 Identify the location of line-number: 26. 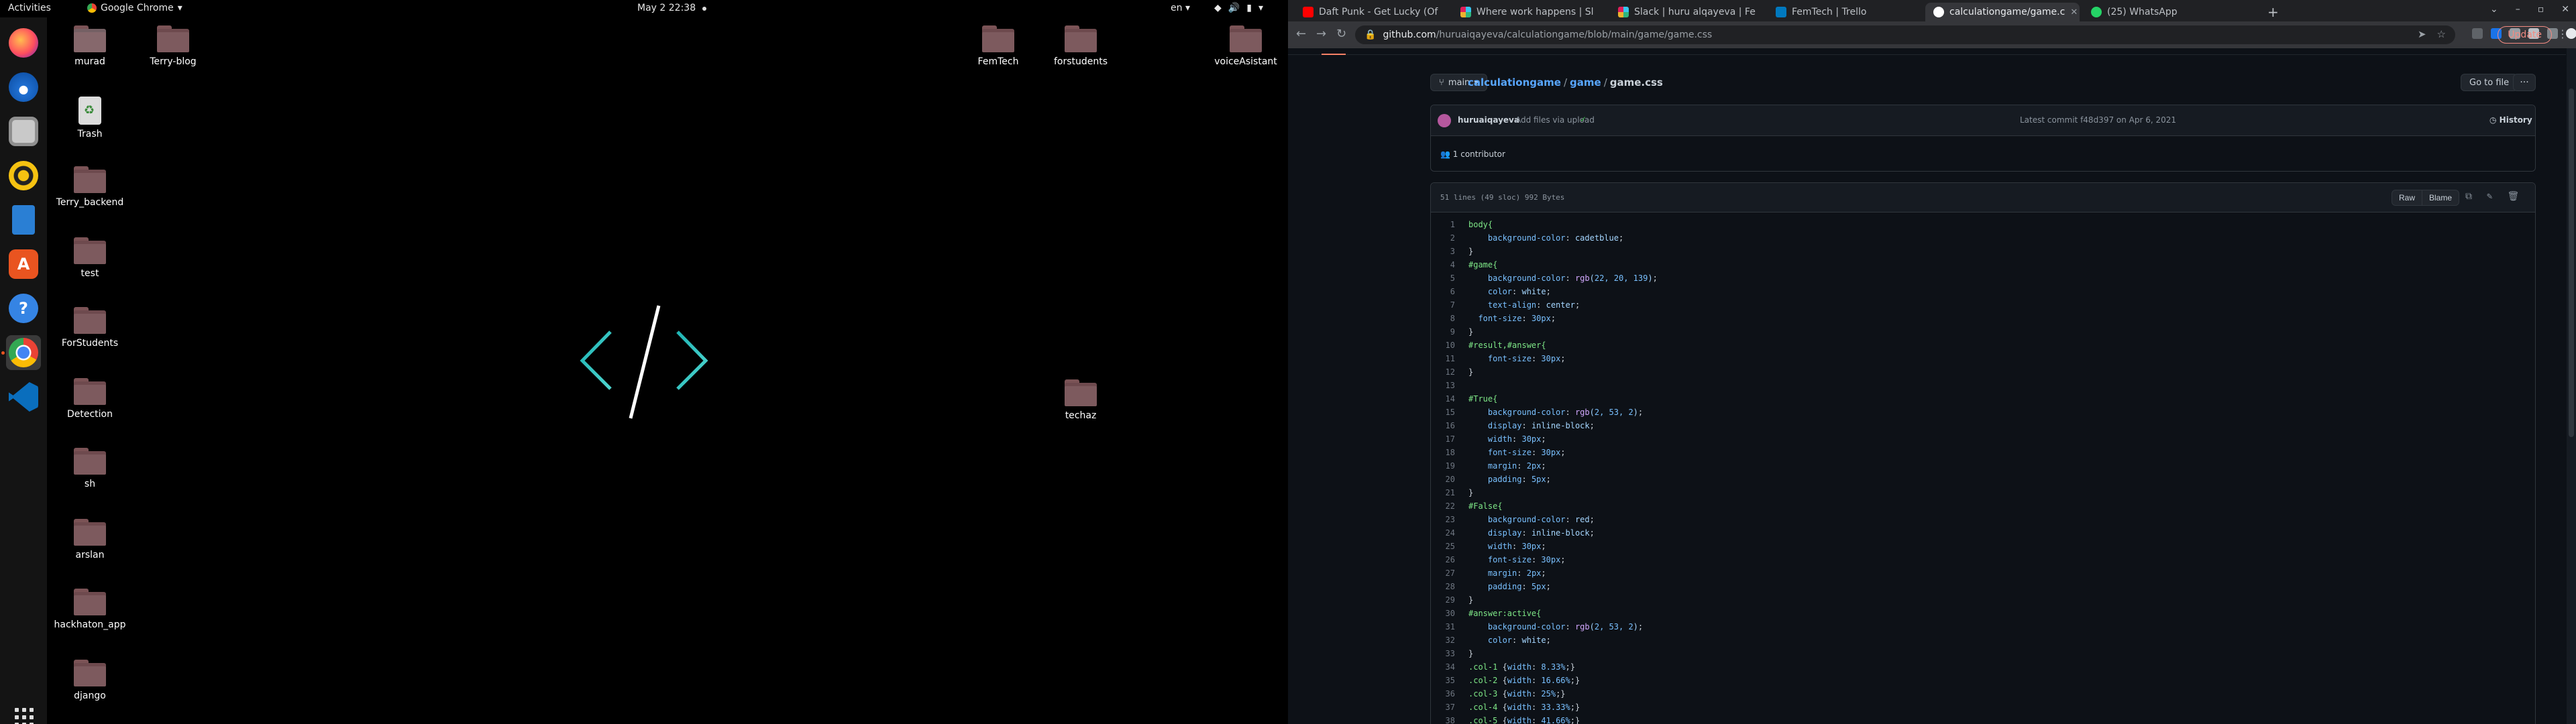
(1443, 559).